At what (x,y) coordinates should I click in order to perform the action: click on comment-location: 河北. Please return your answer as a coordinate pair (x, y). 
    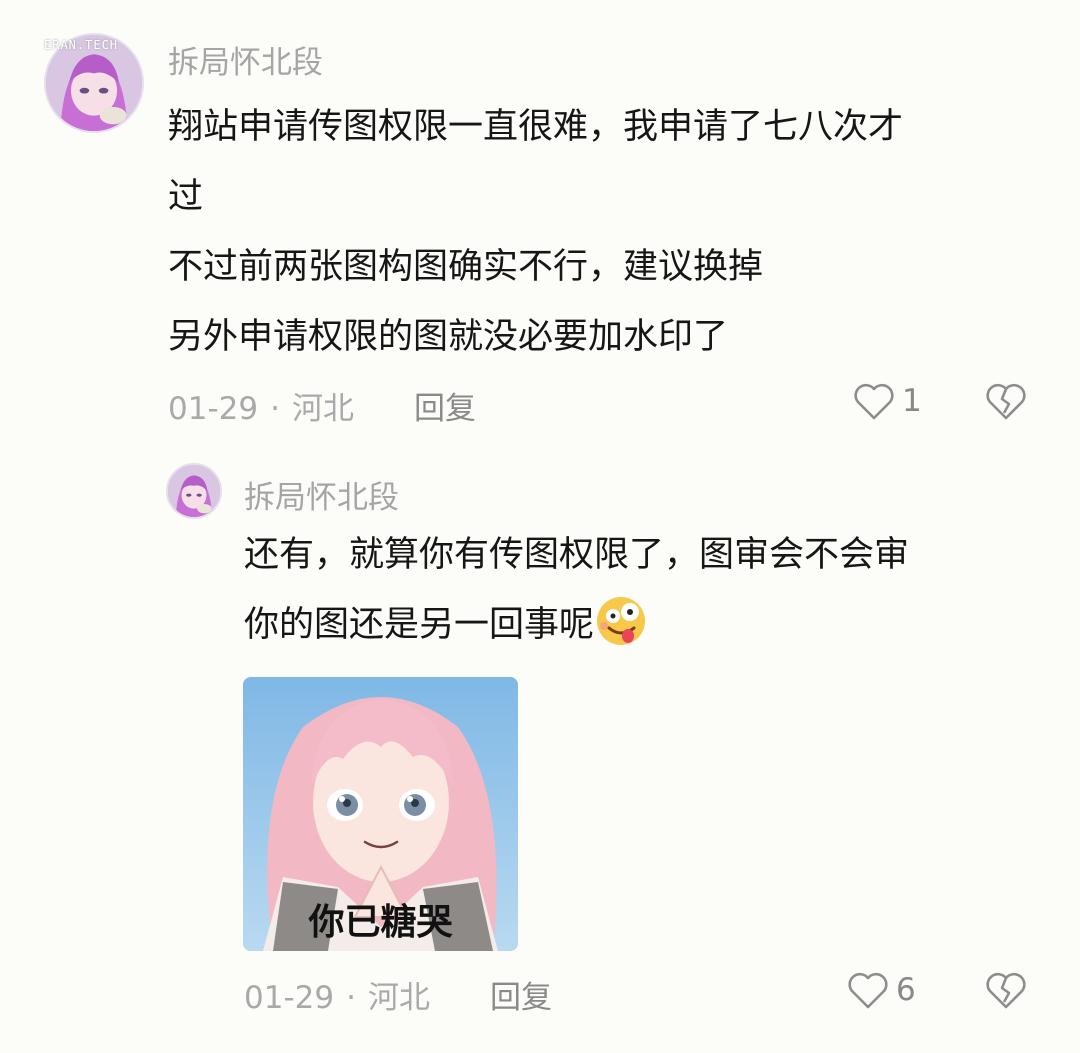
    Looking at the image, I should click on (322, 409).